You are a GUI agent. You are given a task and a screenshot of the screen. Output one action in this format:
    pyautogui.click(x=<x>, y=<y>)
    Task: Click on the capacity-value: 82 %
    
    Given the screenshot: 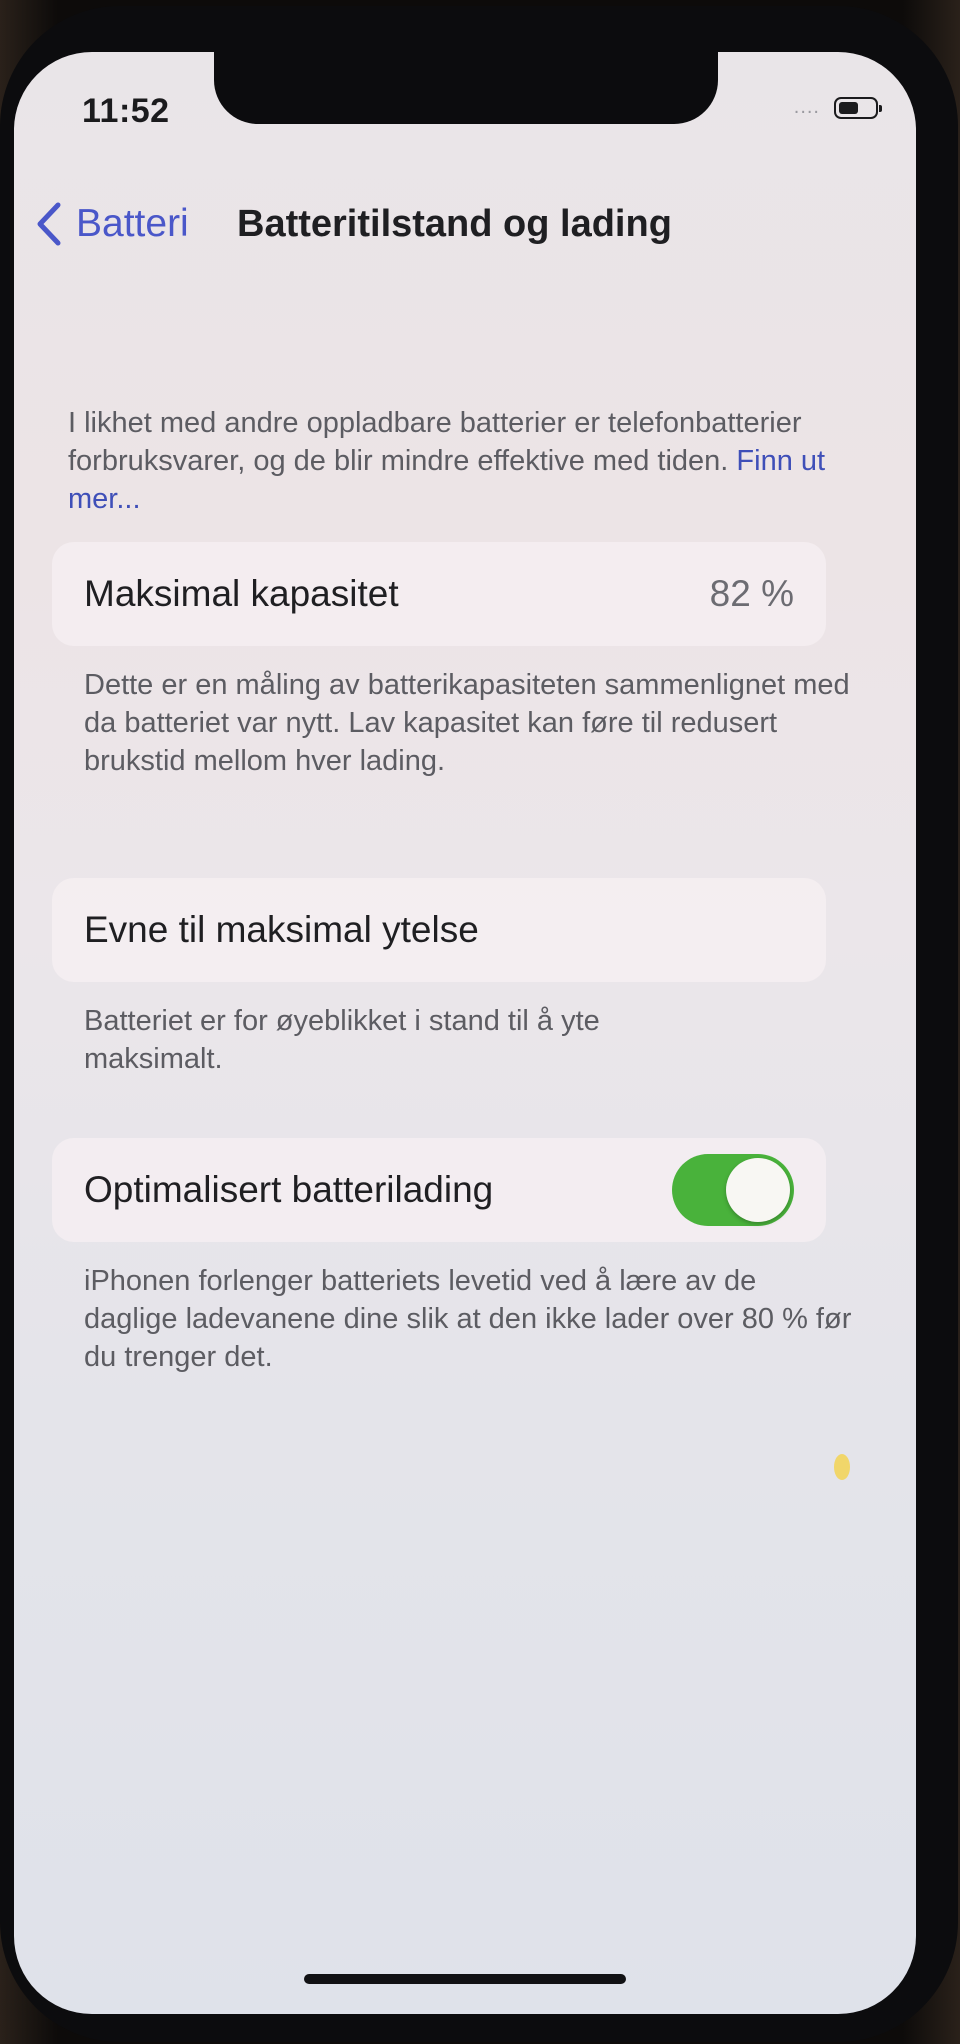 What is the action you would take?
    pyautogui.click(x=751, y=593)
    